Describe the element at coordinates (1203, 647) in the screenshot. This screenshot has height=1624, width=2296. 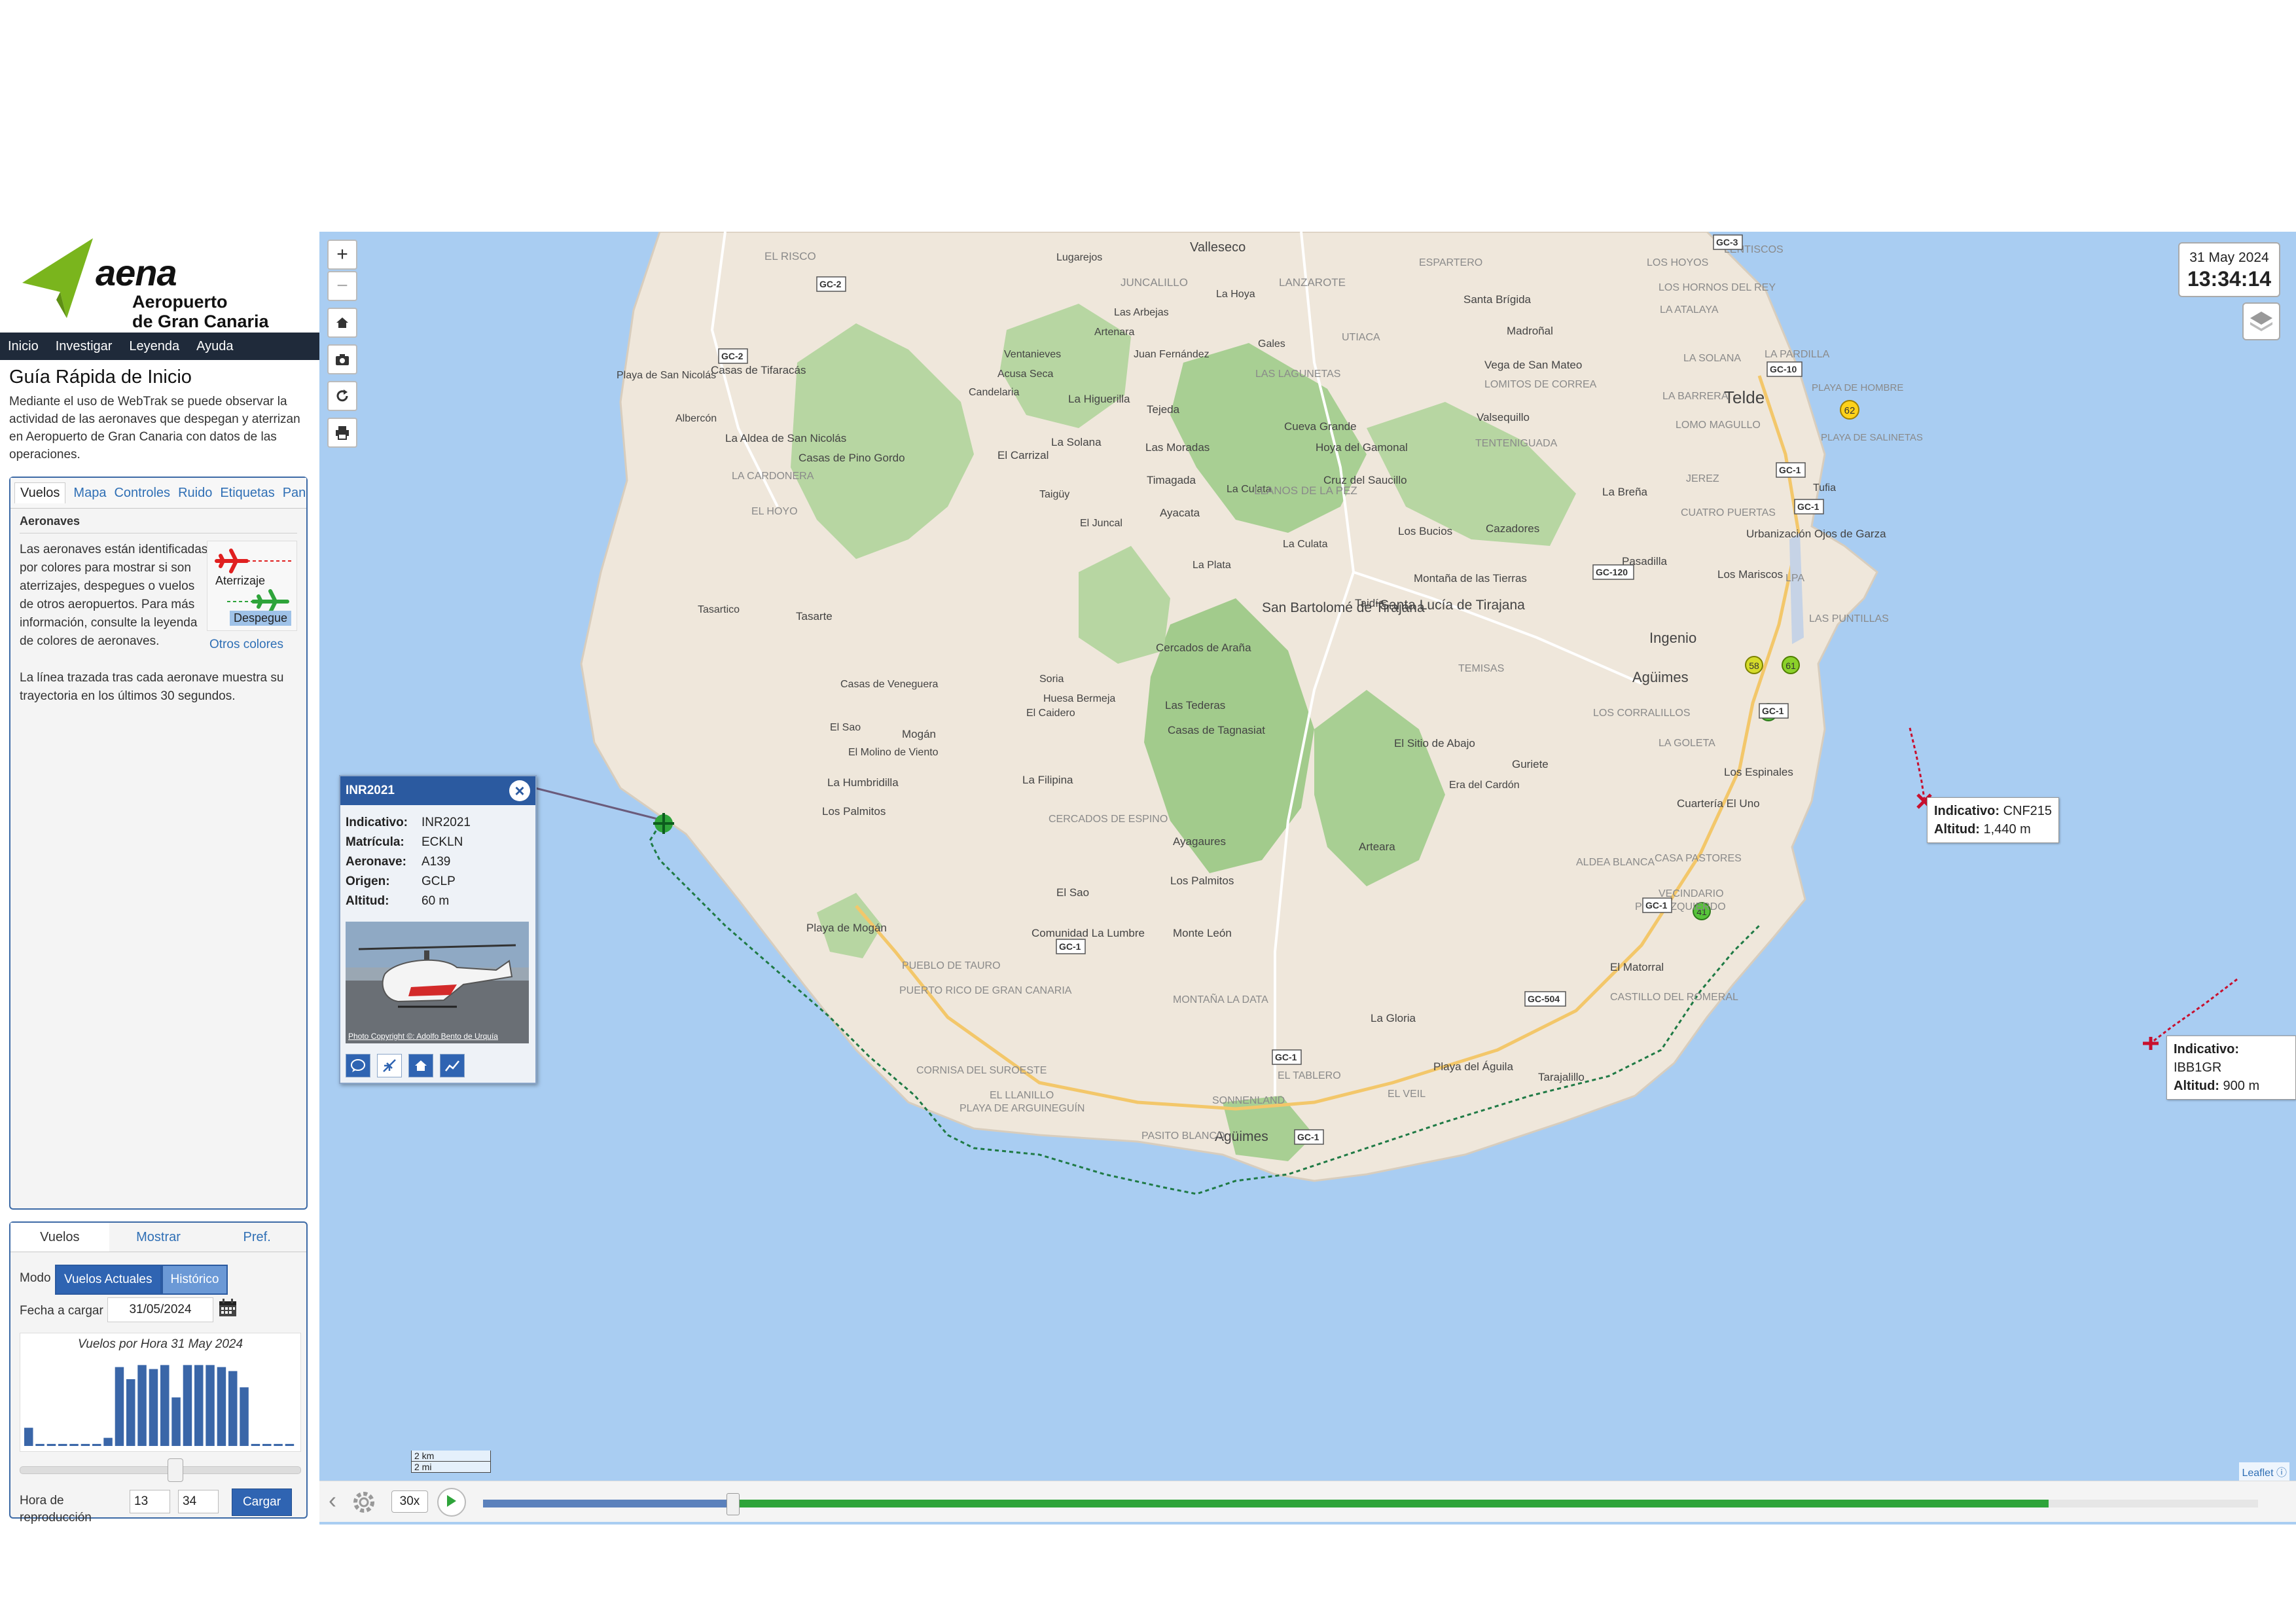
I see `place-label: Cercados de Araña` at that location.